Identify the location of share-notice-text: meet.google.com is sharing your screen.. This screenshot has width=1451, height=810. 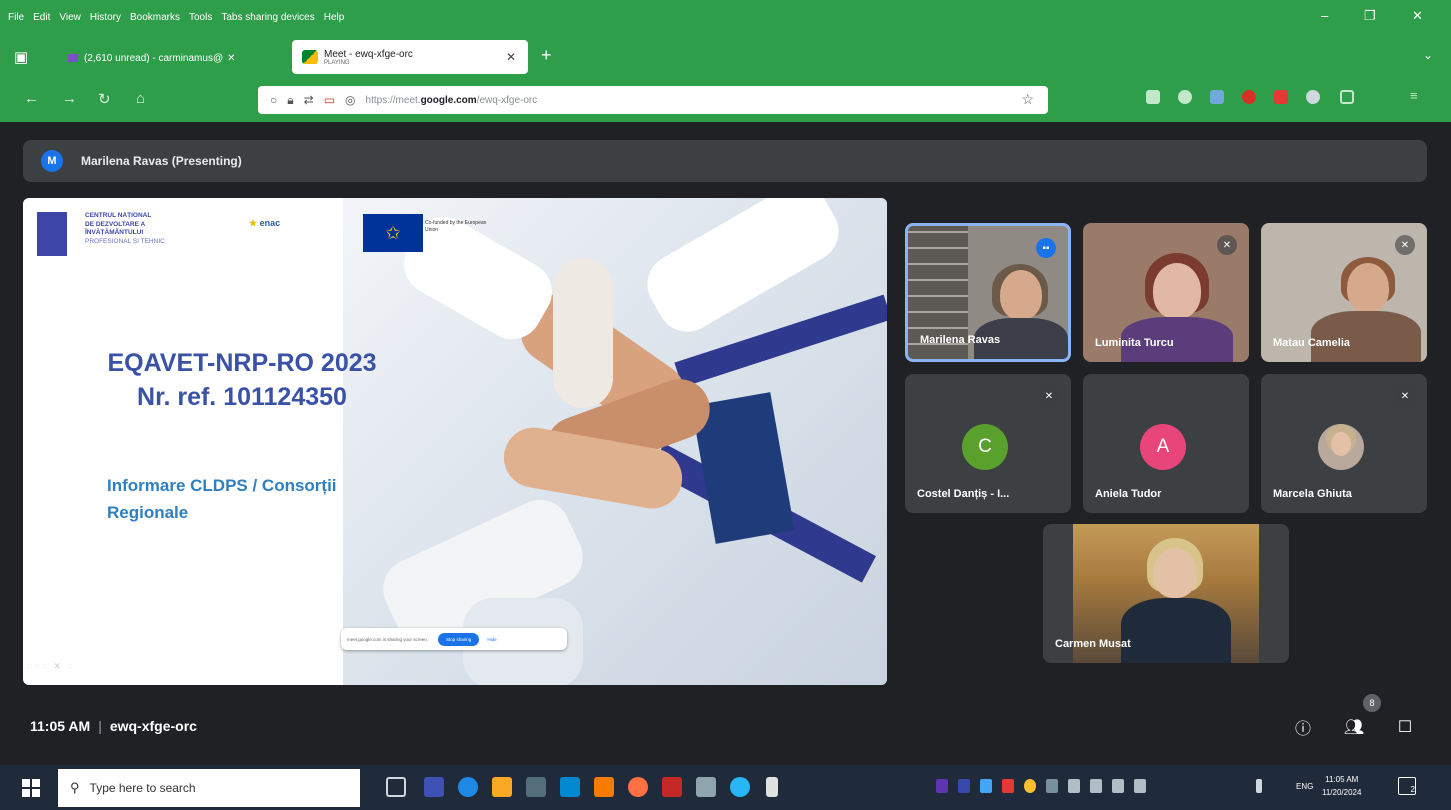
(388, 639).